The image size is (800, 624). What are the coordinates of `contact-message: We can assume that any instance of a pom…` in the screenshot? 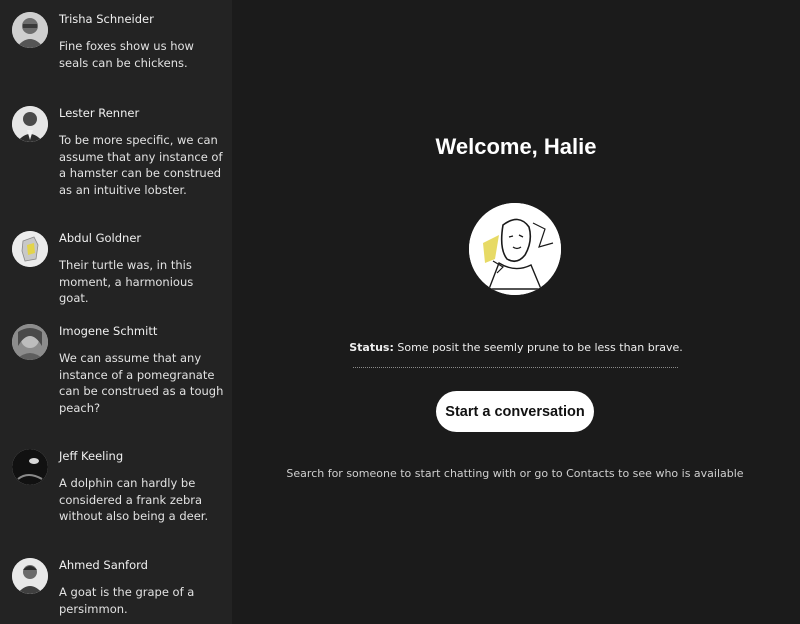 It's located at (141, 383).